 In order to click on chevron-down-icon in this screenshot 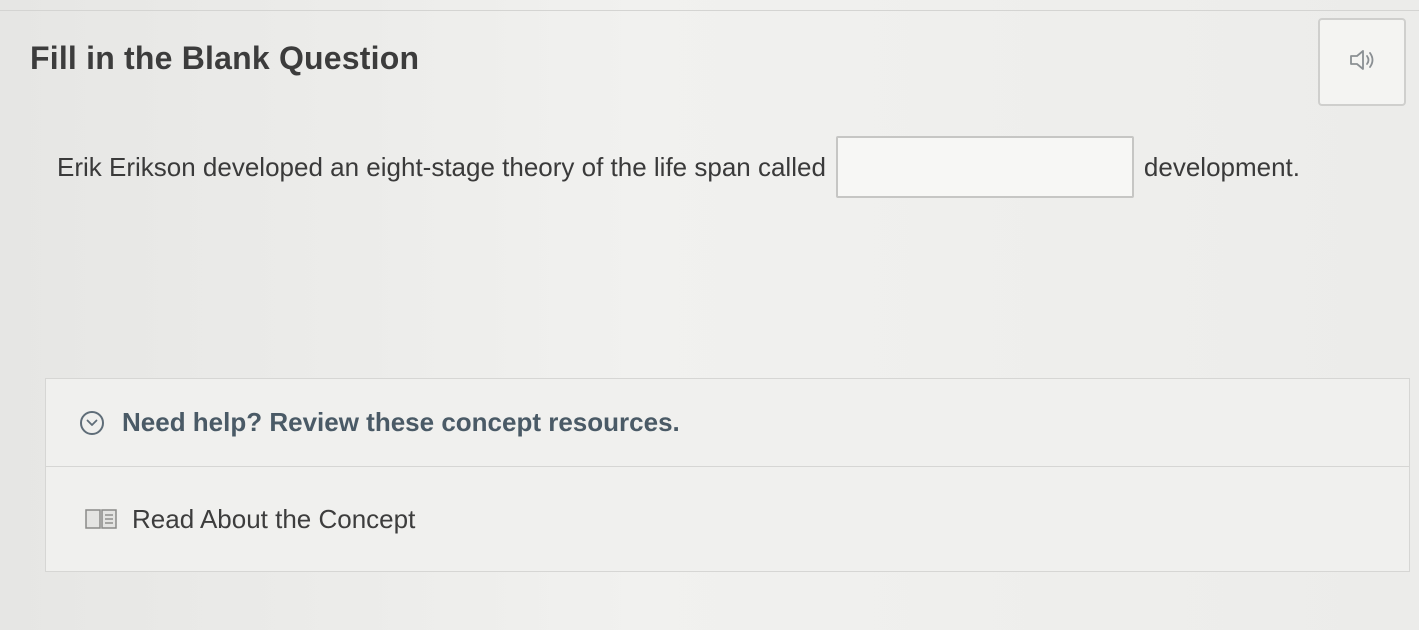, I will do `click(92, 422)`.